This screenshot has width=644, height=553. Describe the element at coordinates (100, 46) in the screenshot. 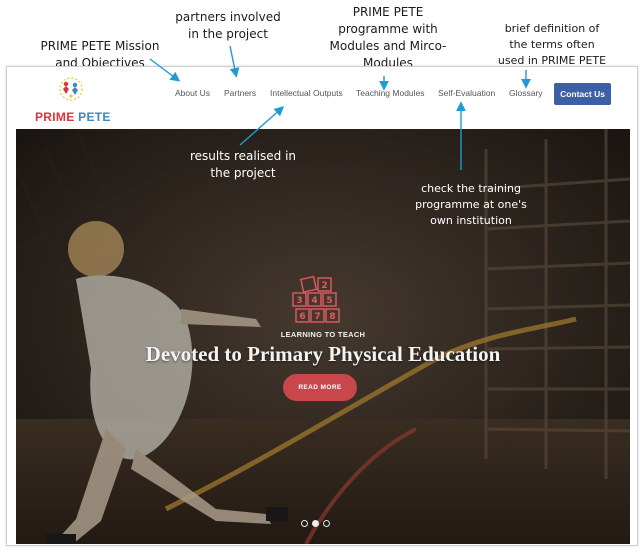

I see `annotation-line: PRIME PETE Mission` at that location.